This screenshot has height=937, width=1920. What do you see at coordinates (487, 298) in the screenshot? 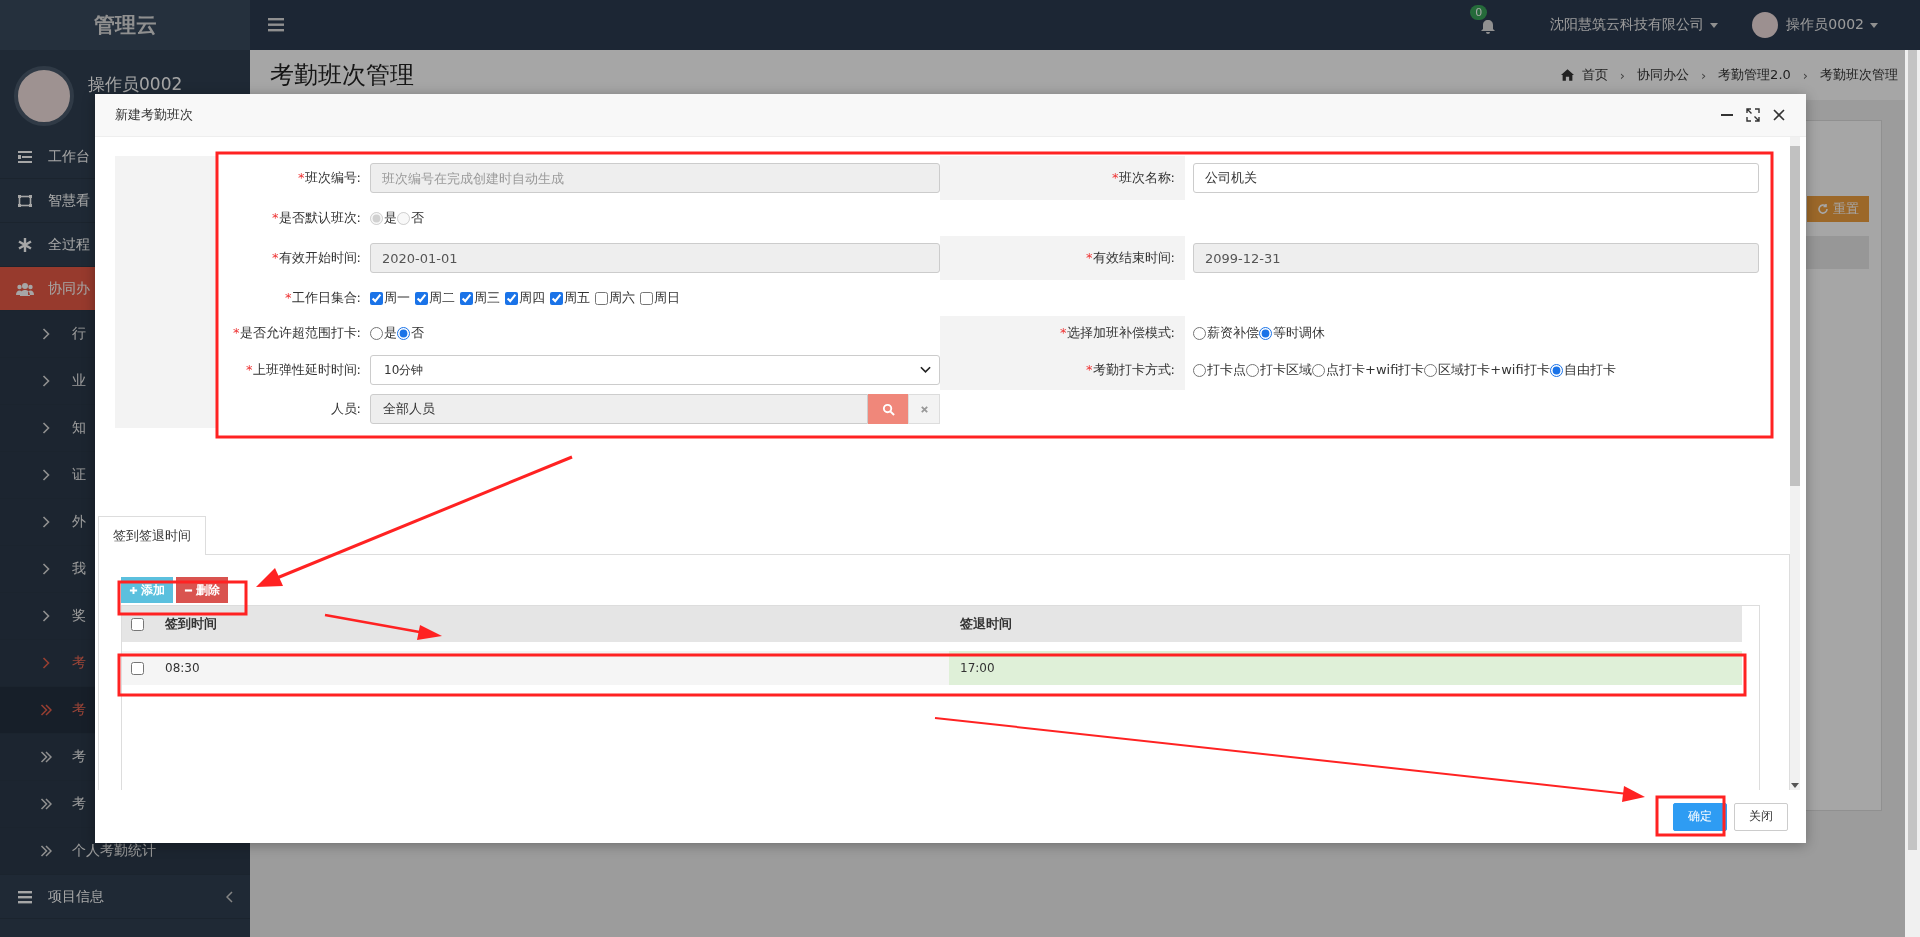
I see `option-label: 周三` at bounding box center [487, 298].